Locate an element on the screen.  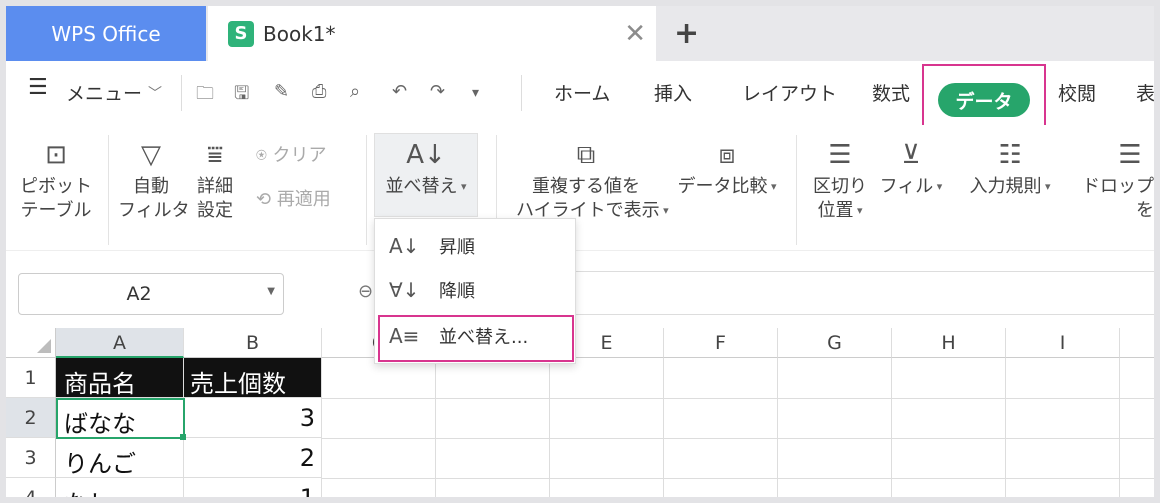
validation-label: 入力規則 is located at coordinates (1005, 186).